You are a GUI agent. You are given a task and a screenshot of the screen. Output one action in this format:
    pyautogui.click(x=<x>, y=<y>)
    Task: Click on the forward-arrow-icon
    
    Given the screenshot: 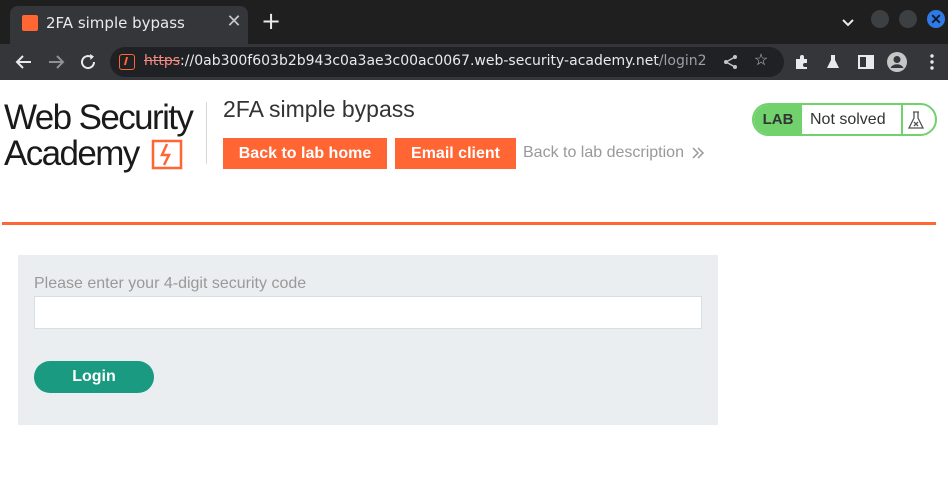 What is the action you would take?
    pyautogui.click(x=56, y=62)
    